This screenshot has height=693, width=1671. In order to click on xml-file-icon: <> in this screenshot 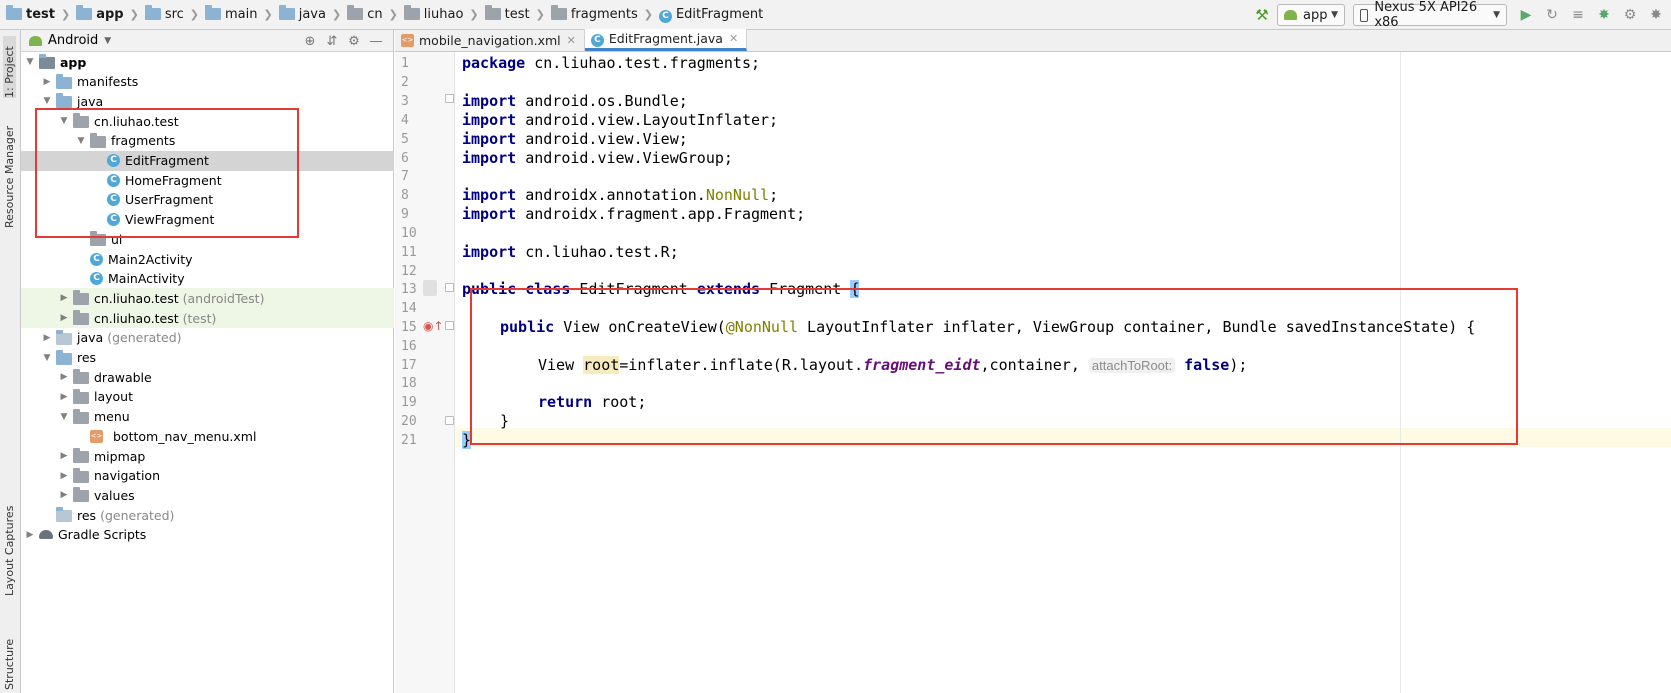, I will do `click(99, 436)`.